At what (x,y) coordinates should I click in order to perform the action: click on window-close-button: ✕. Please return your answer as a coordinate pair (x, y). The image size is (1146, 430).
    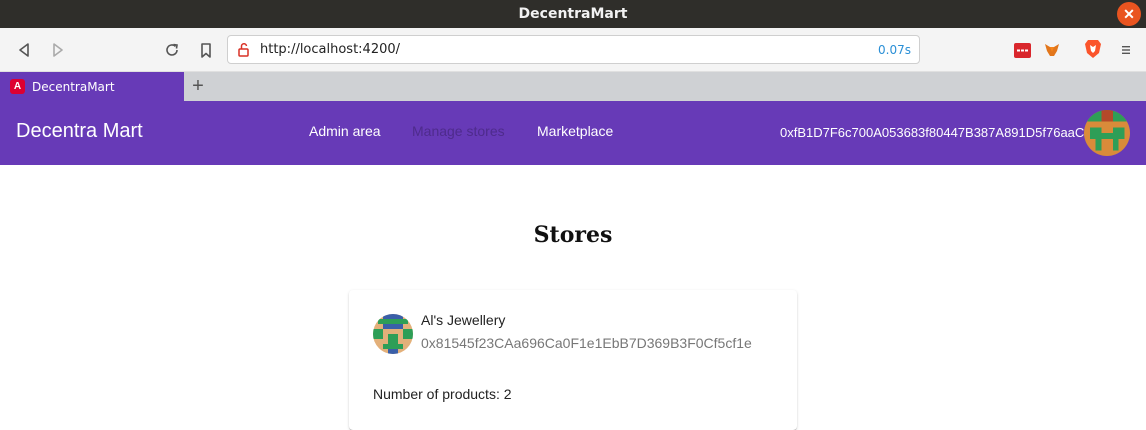
    Looking at the image, I should click on (1129, 14).